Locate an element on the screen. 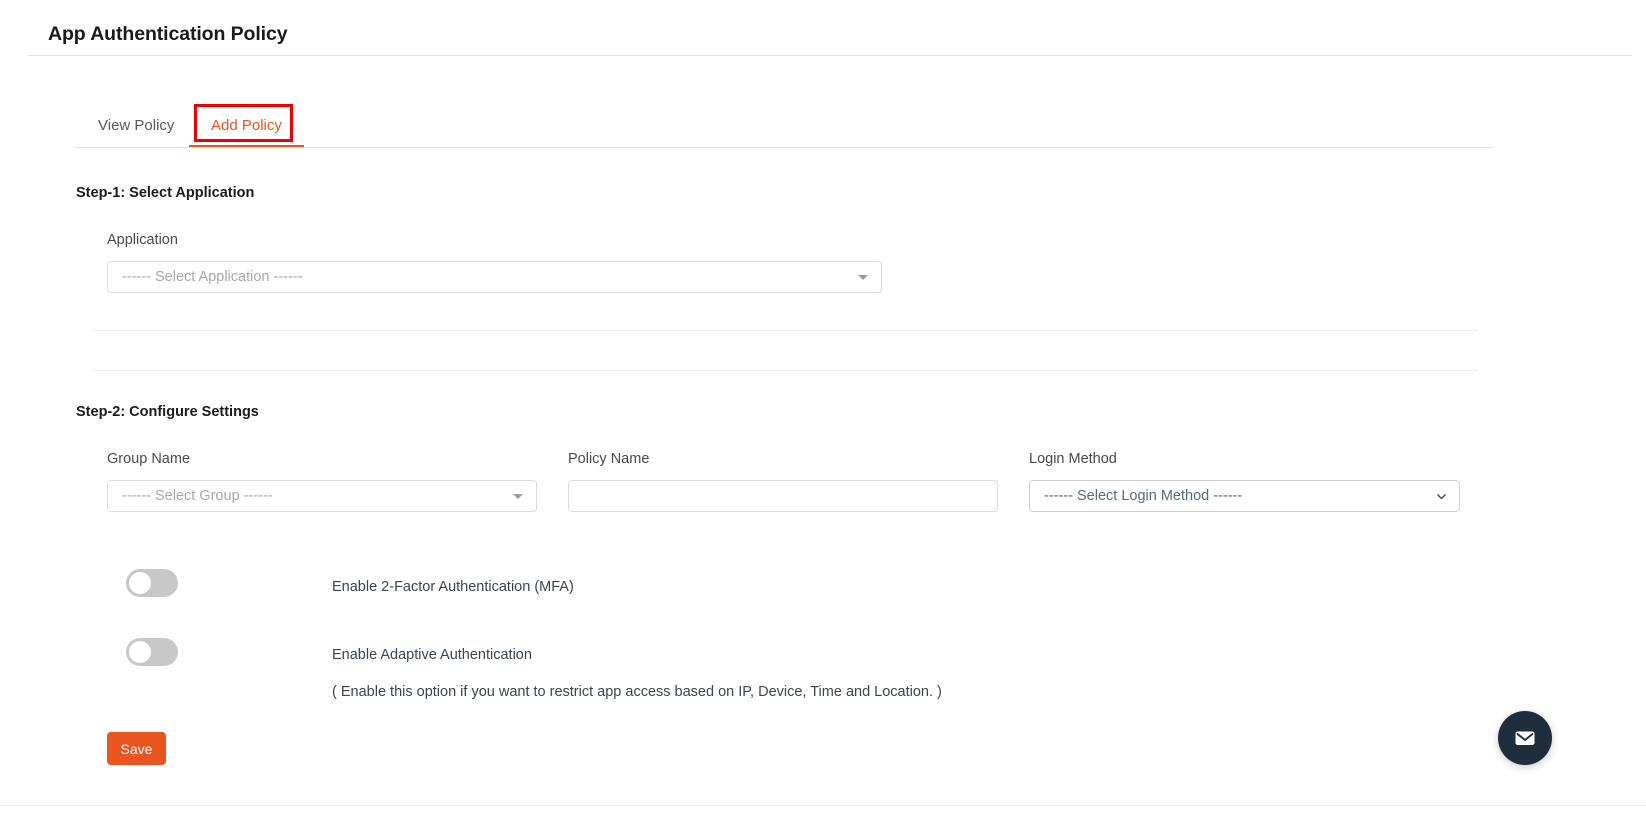 Image resolution: width=1646 pixels, height=822 pixels. bottom-divider is located at coordinates (823, 805).